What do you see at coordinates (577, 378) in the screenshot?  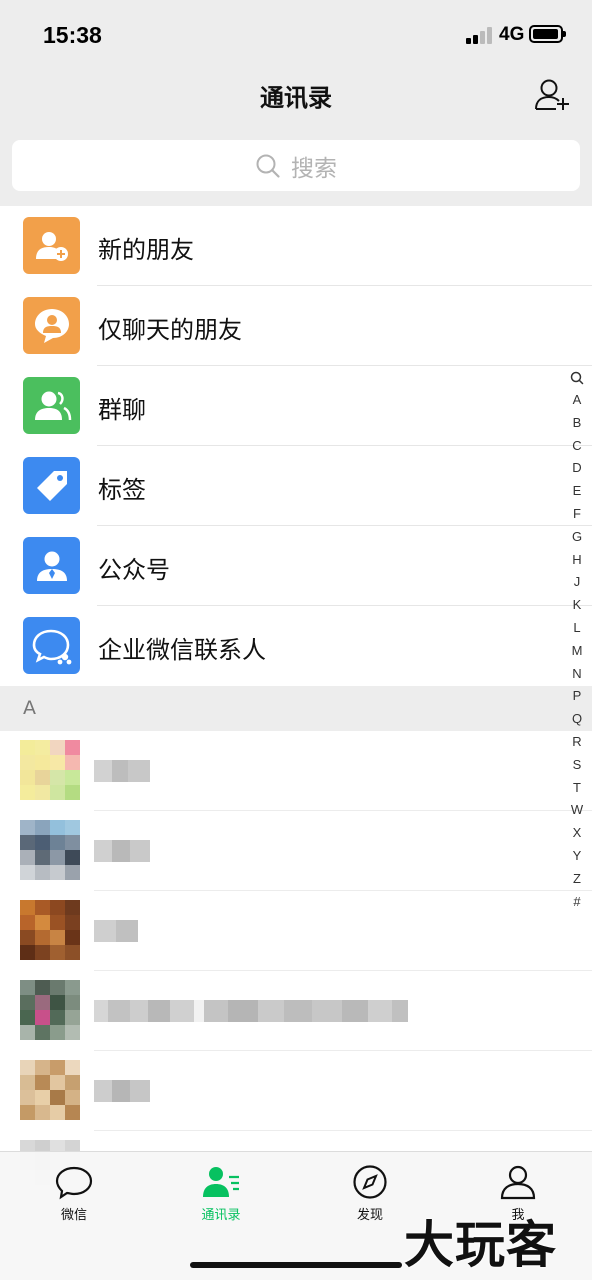 I see `index-search-icon` at bounding box center [577, 378].